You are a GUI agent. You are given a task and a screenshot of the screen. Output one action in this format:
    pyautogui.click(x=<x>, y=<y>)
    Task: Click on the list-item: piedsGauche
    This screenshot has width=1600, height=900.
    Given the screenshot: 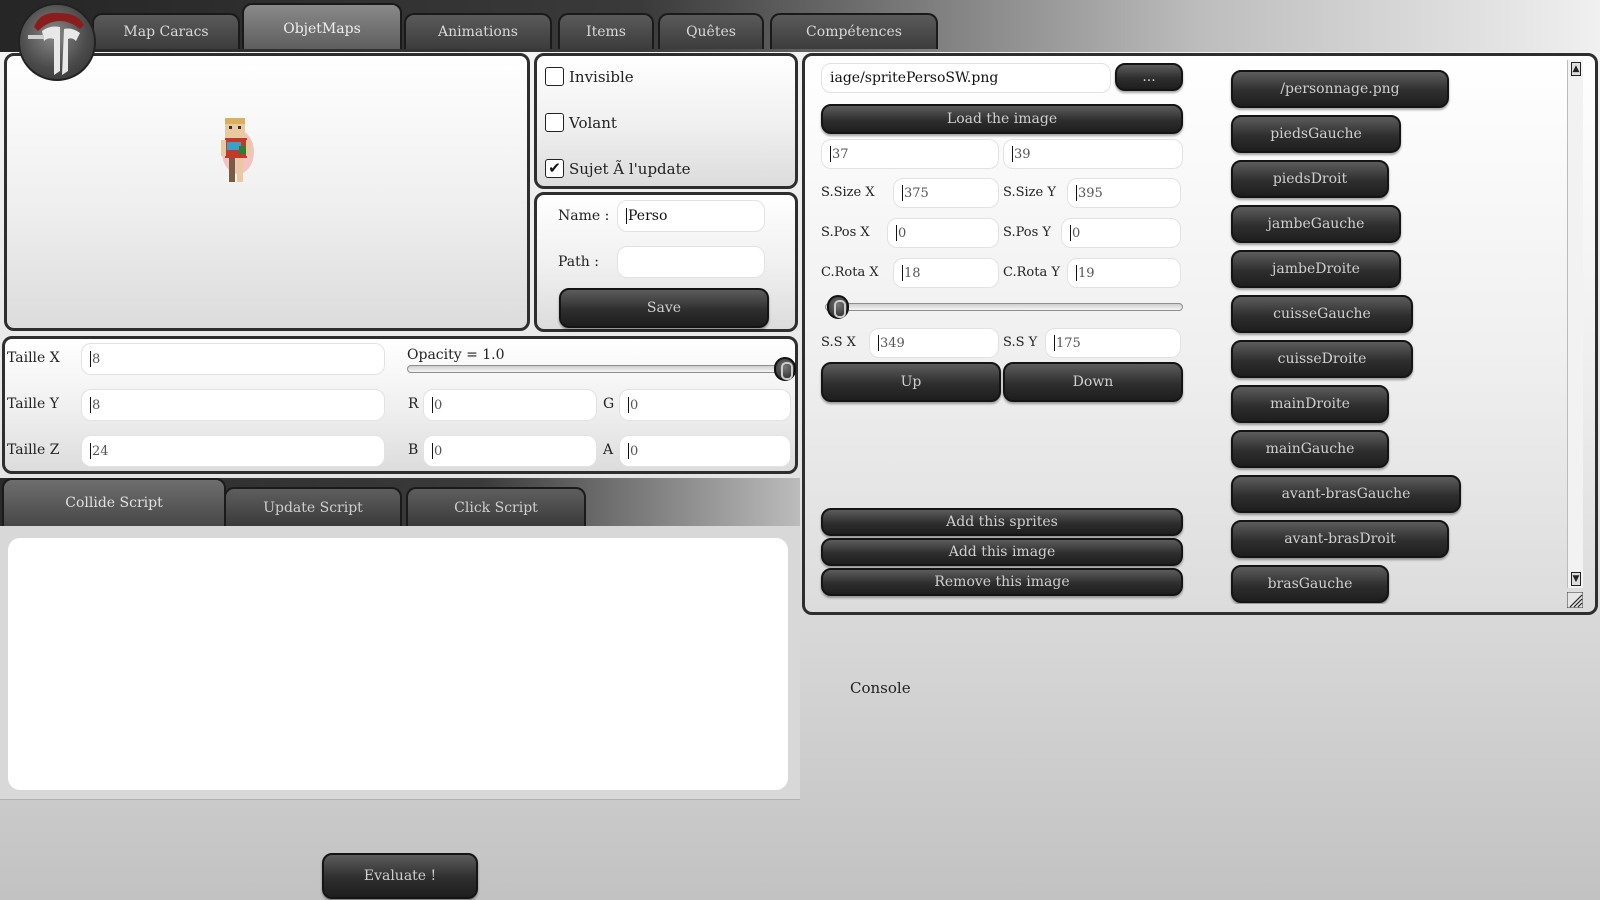 What is the action you would take?
    pyautogui.click(x=1316, y=134)
    